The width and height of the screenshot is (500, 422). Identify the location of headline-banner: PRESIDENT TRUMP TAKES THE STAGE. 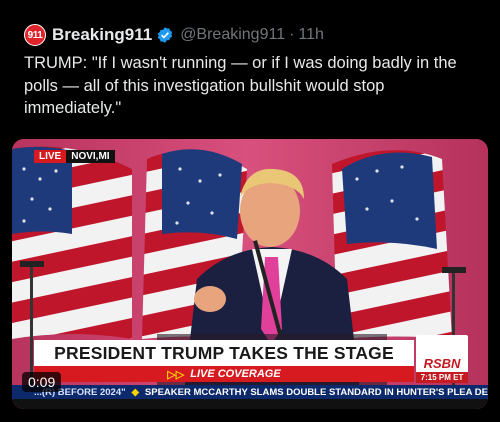
(224, 353).